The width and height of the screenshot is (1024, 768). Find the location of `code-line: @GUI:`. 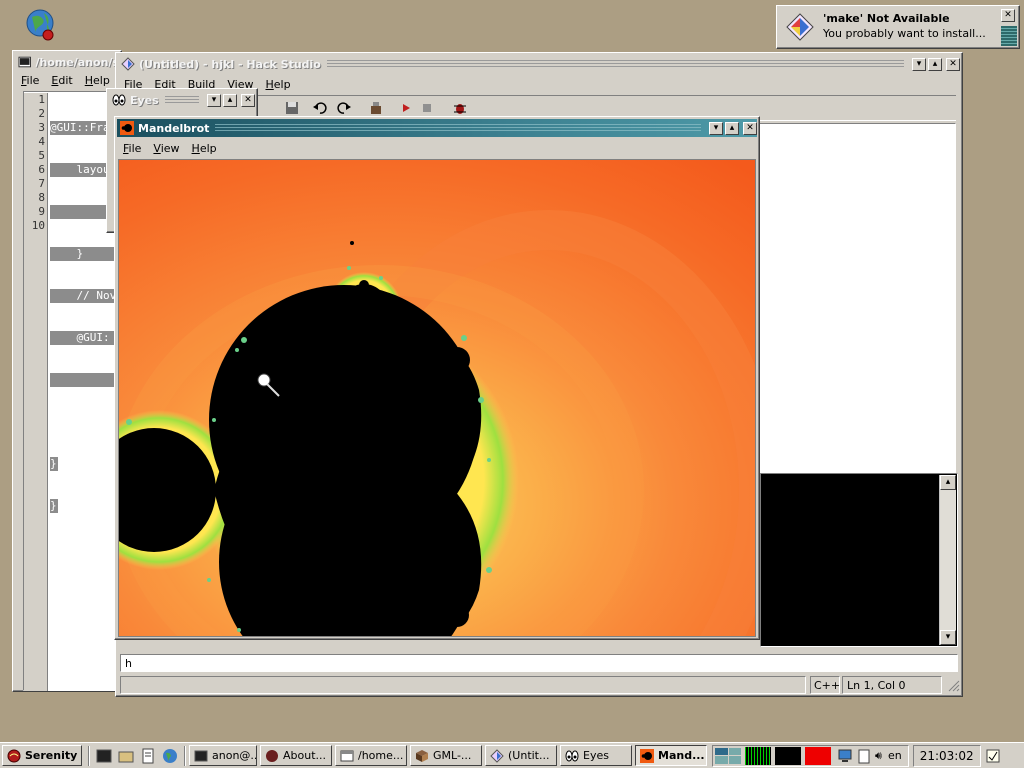

code-line: @GUI: is located at coordinates (86, 338).